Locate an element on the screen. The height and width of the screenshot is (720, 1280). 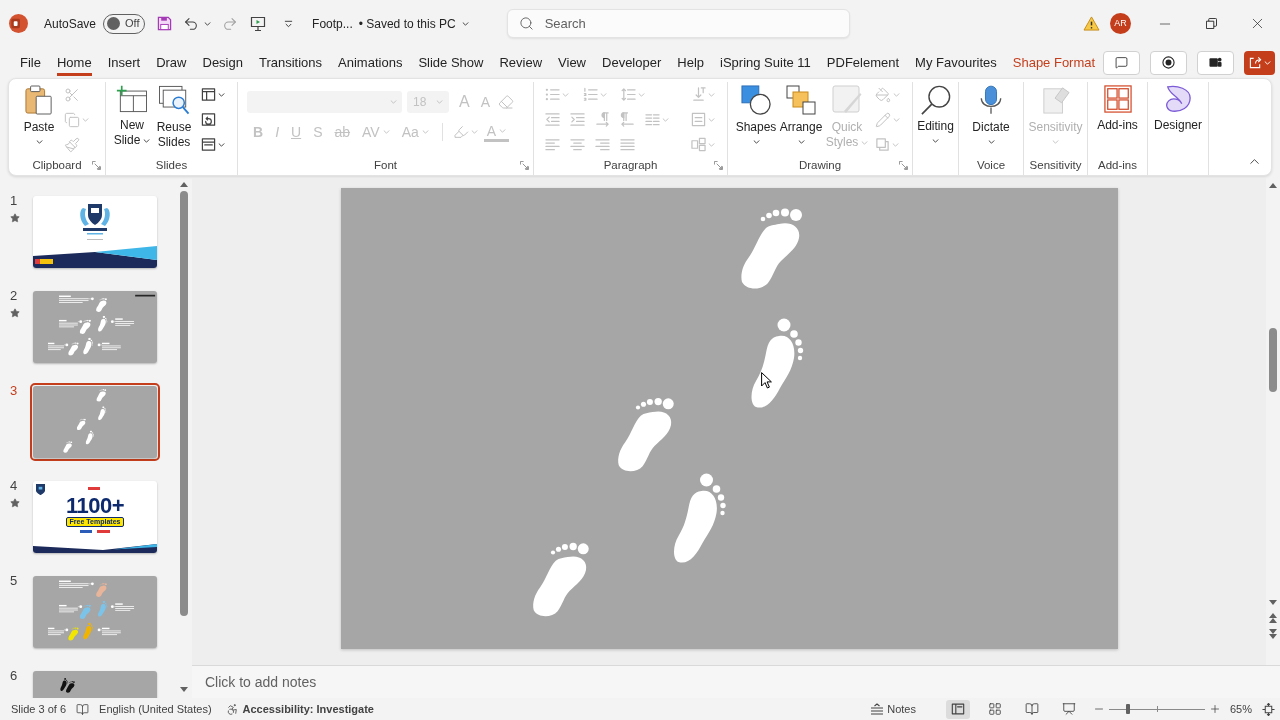
microphone-icon is located at coordinates (991, 100).